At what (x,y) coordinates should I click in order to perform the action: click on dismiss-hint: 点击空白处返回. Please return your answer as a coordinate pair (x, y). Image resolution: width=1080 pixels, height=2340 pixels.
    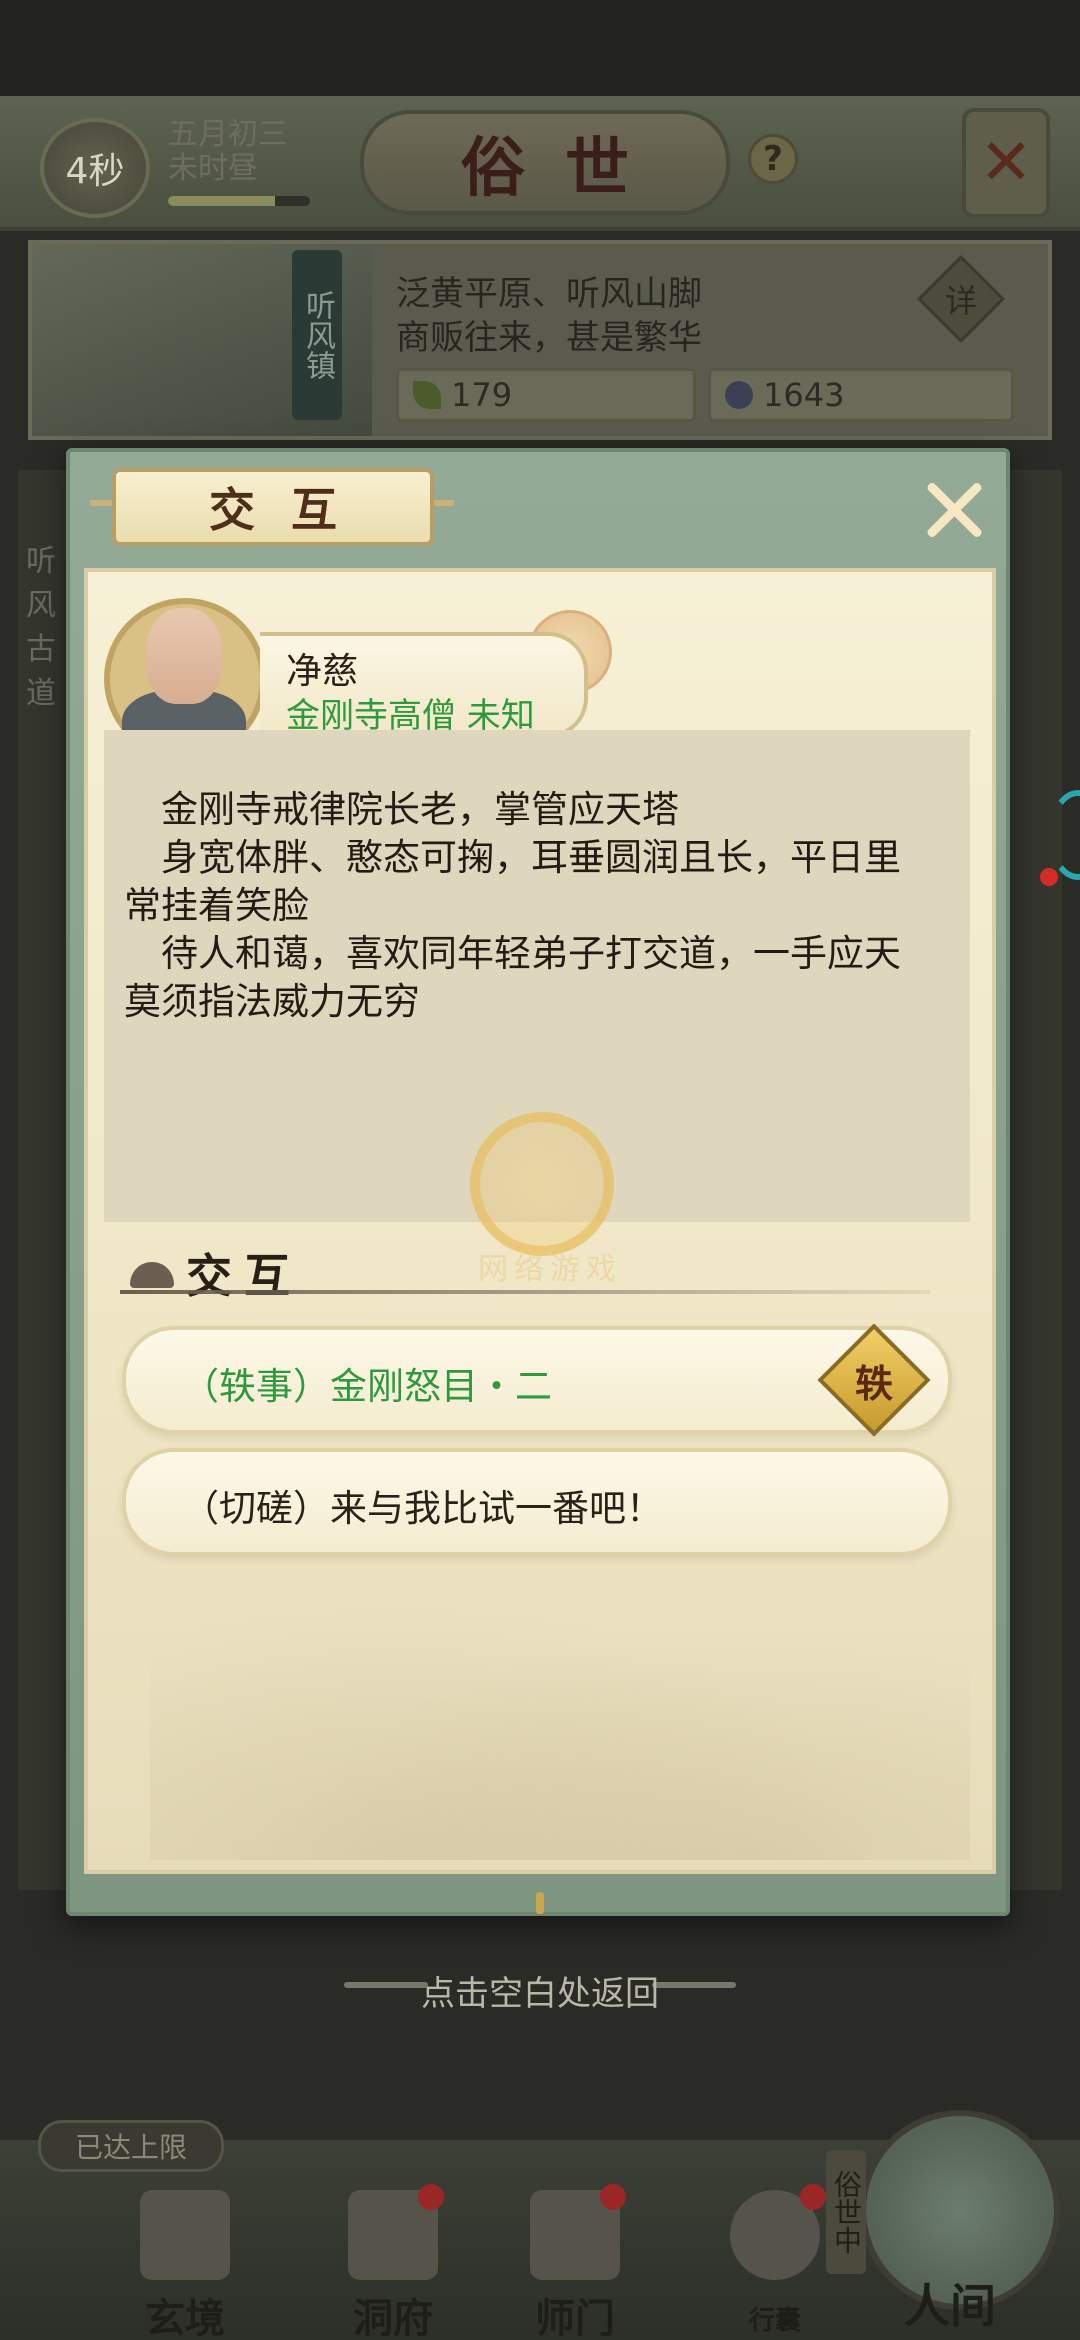
    Looking at the image, I should click on (540, 1990).